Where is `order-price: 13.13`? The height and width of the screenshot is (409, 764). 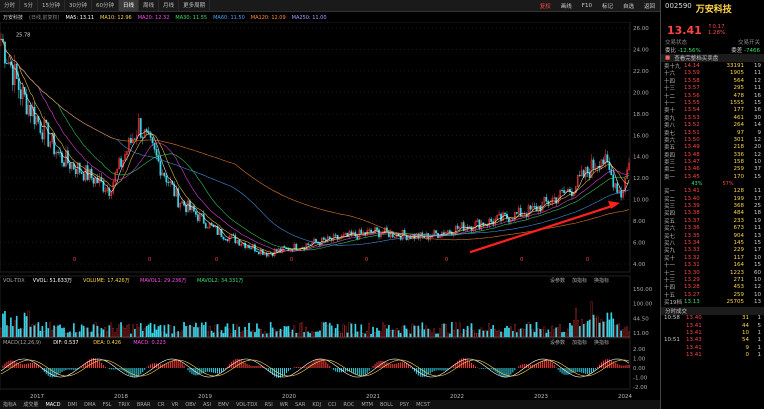 order-price: 13.13 is located at coordinates (692, 302).